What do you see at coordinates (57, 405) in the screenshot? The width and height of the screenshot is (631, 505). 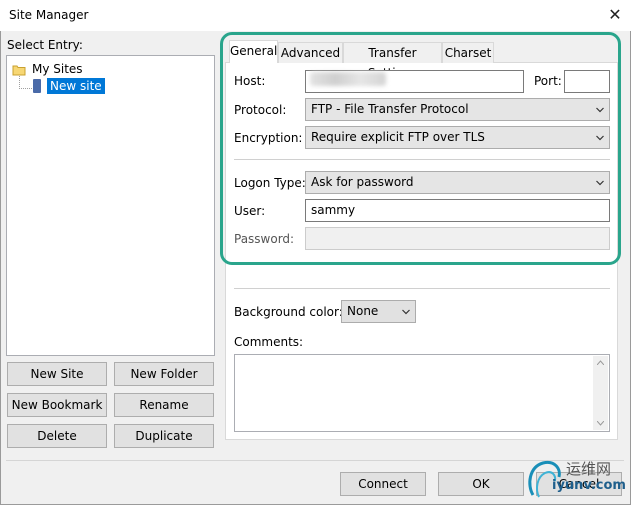 I see `new-bookmark-button: New Bookmark` at bounding box center [57, 405].